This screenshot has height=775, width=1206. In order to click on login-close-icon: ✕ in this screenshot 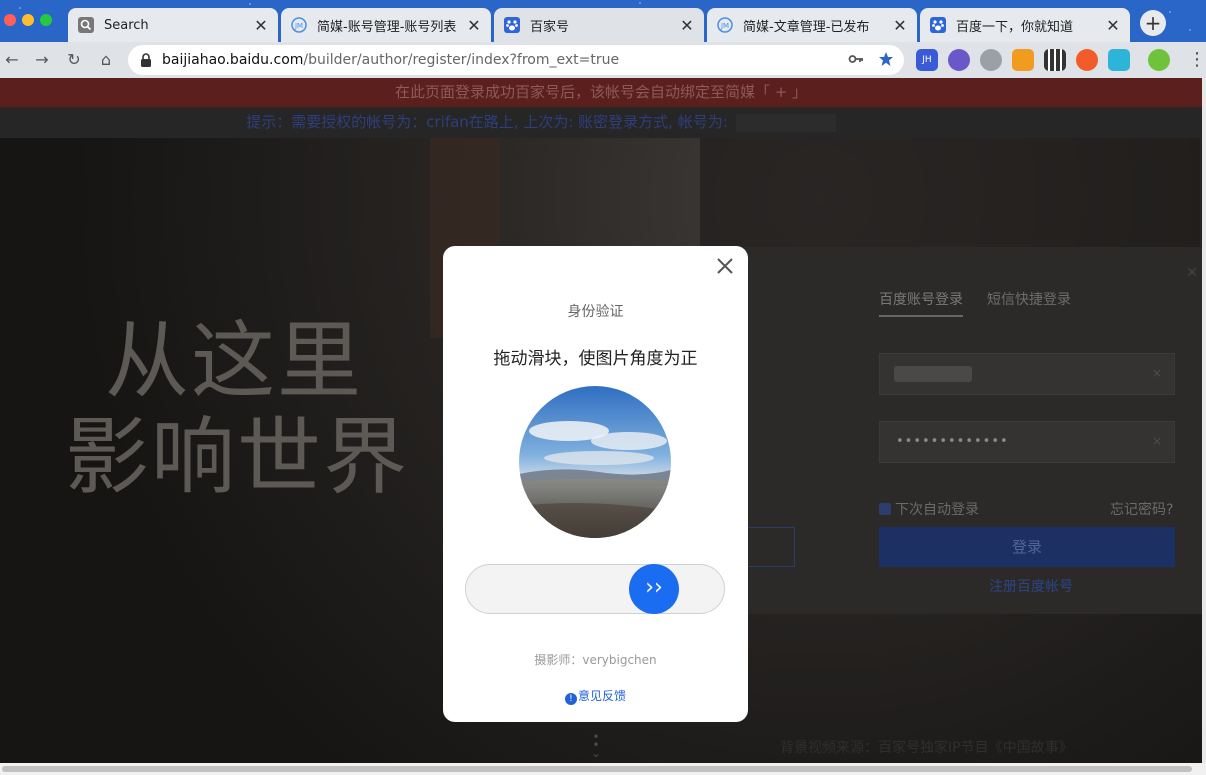, I will do `click(1192, 273)`.